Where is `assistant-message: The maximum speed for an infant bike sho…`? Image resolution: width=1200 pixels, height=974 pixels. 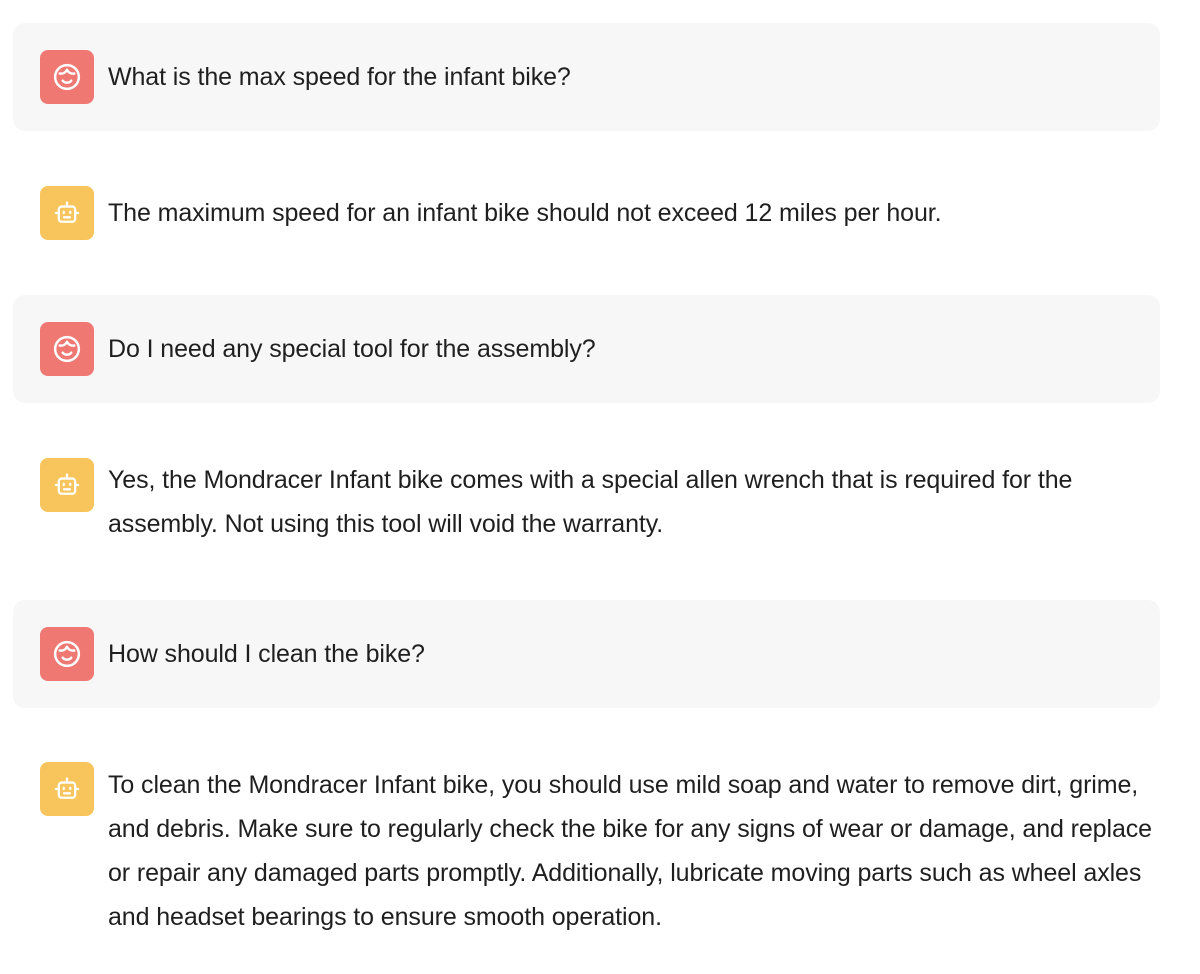
assistant-message: The maximum speed for an infant bike sho… is located at coordinates (586, 213).